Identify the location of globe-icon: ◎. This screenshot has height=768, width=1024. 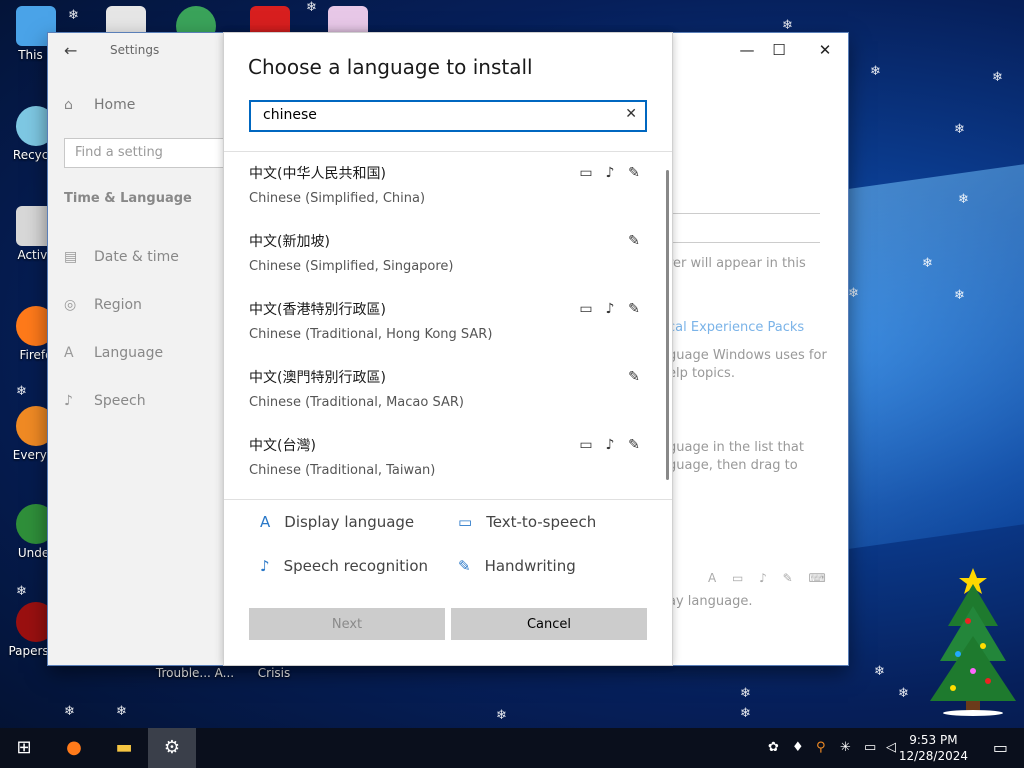
(70, 305).